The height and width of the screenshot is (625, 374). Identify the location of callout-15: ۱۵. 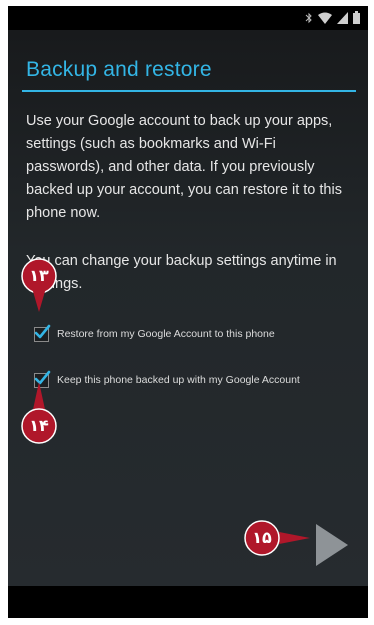
(278, 538).